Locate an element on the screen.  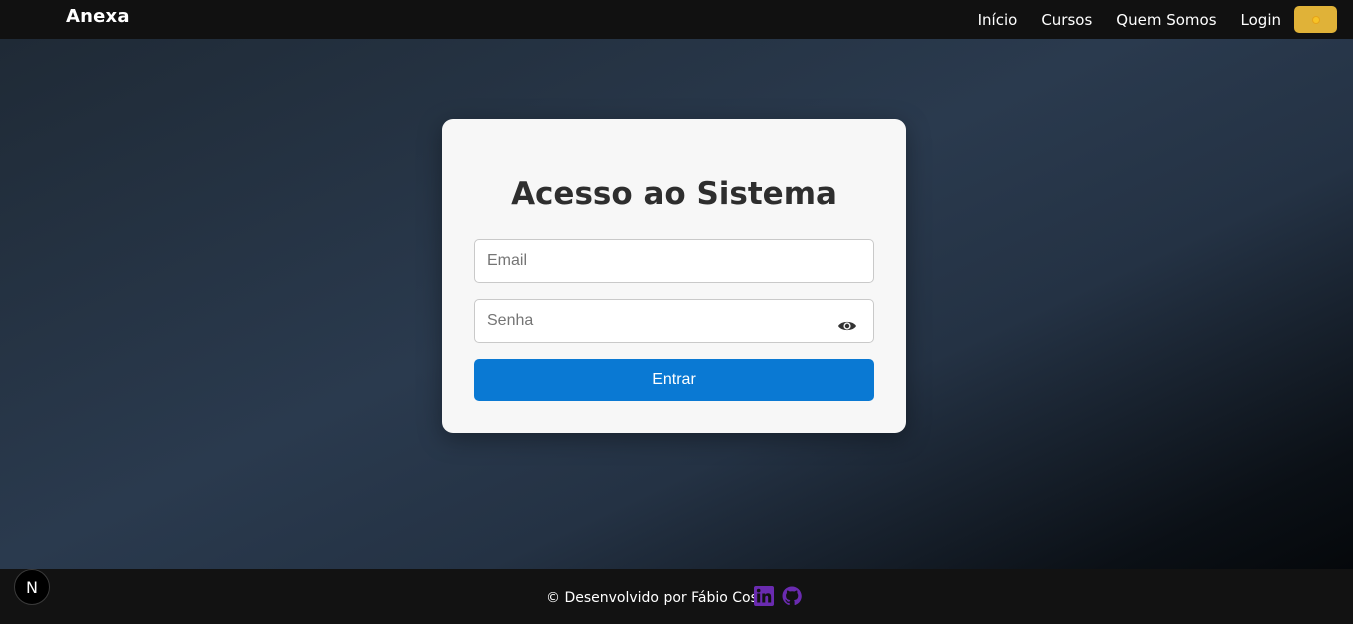
nav-login-link: Login is located at coordinates (1261, 20).